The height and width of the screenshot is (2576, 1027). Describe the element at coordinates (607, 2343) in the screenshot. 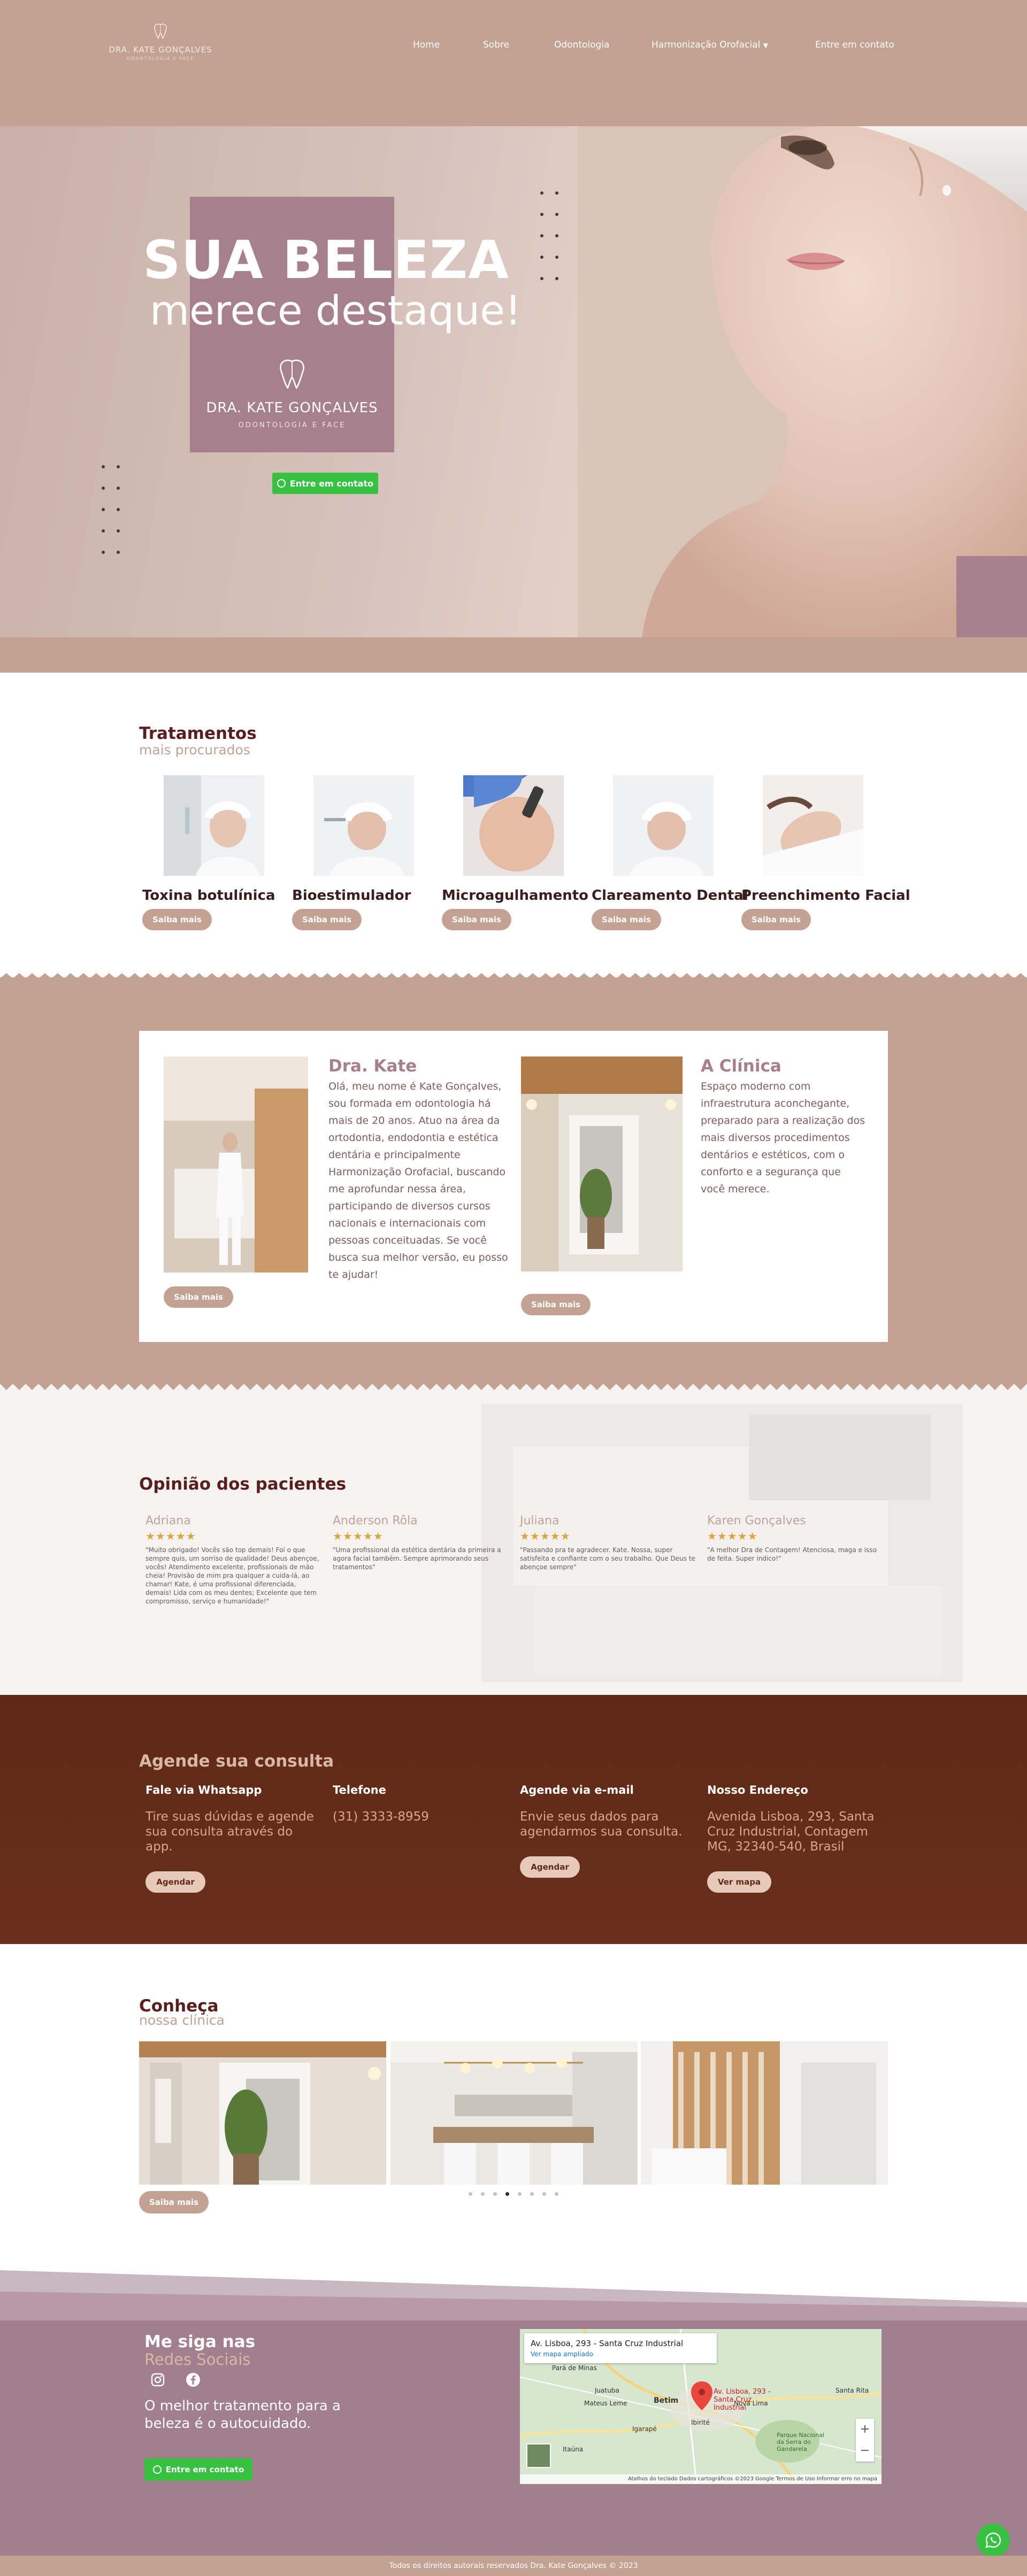

I see `map-address: Av. Lisboa, 293 - Santa Cruz Industrial` at that location.